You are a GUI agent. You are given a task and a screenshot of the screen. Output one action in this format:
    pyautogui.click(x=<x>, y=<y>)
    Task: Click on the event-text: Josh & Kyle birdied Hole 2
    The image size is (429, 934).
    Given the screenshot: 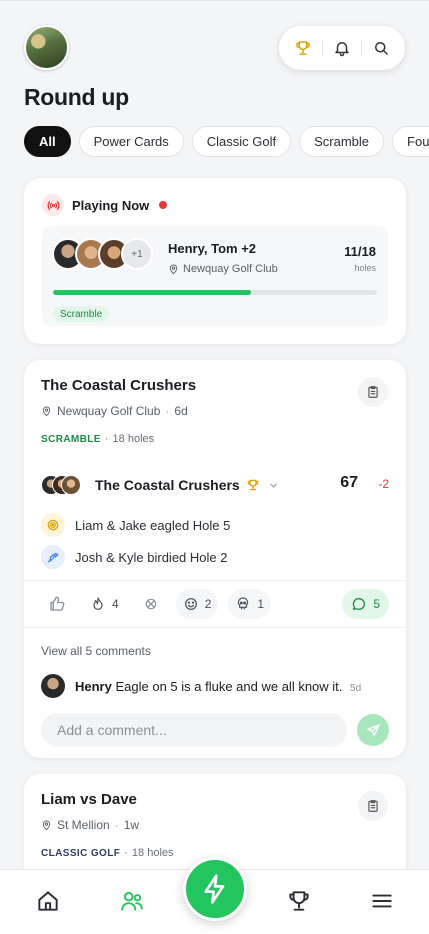 What is the action you would take?
    pyautogui.click(x=151, y=557)
    